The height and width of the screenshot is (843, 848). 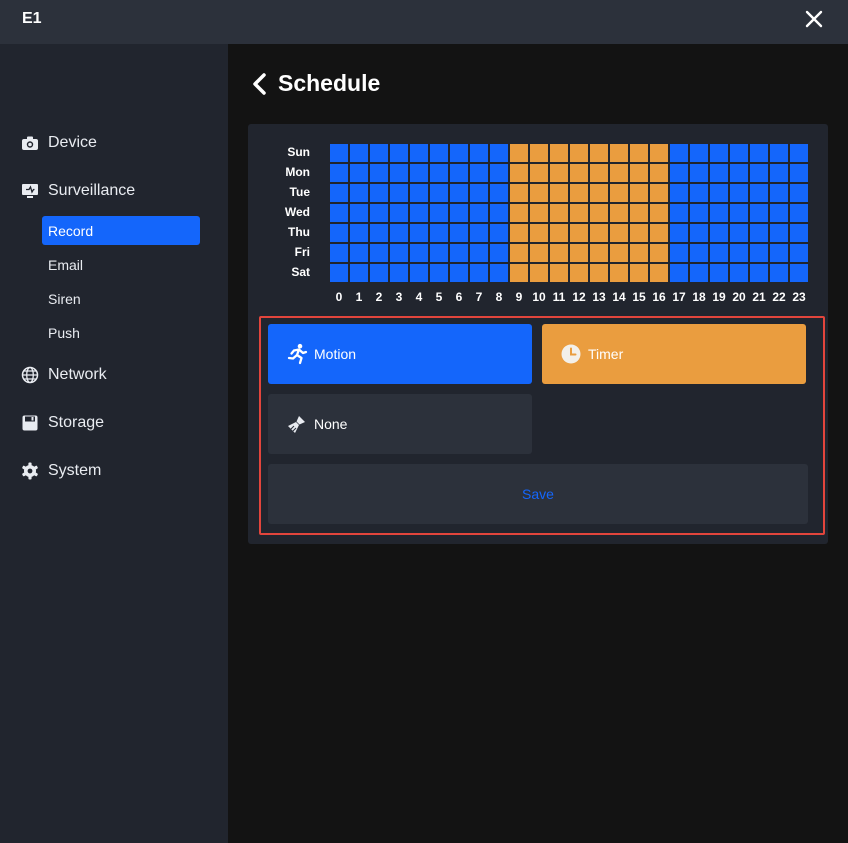 What do you see at coordinates (674, 354) in the screenshot?
I see `timer-mode-button: Timer` at bounding box center [674, 354].